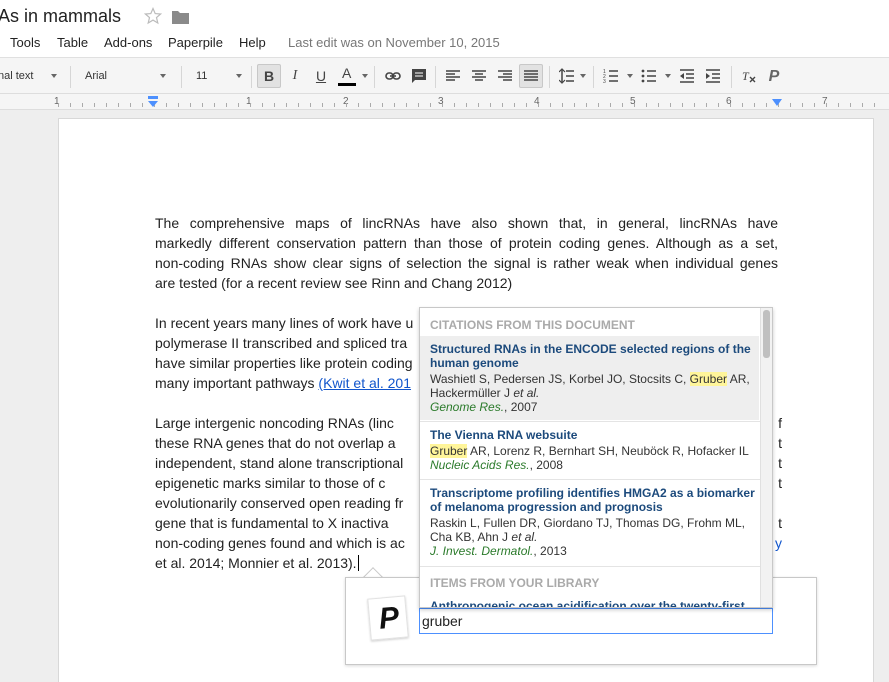 This screenshot has height=682, width=889. What do you see at coordinates (252, 42) in the screenshot?
I see `menu-help: Help` at bounding box center [252, 42].